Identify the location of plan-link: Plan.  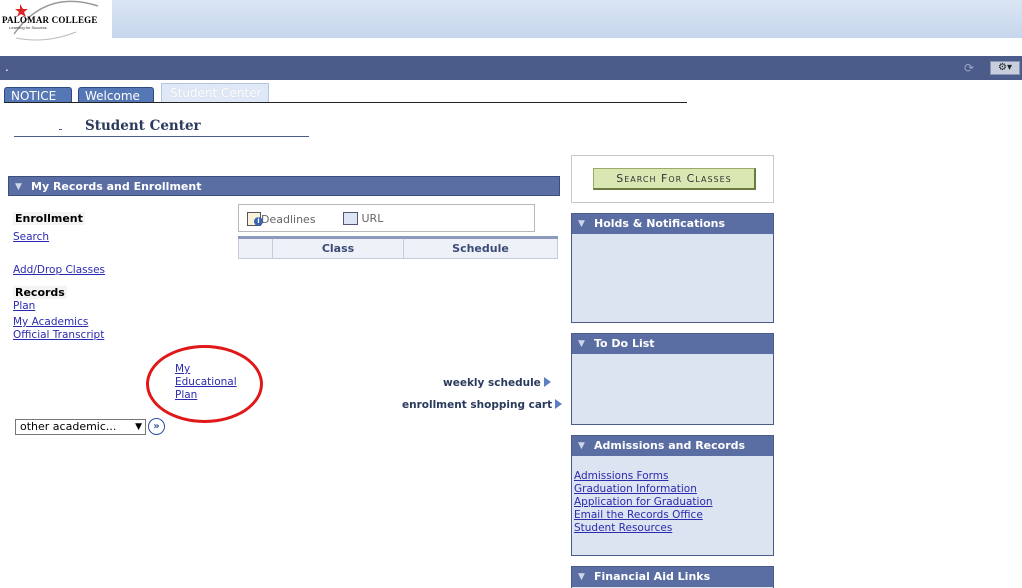
(24, 306).